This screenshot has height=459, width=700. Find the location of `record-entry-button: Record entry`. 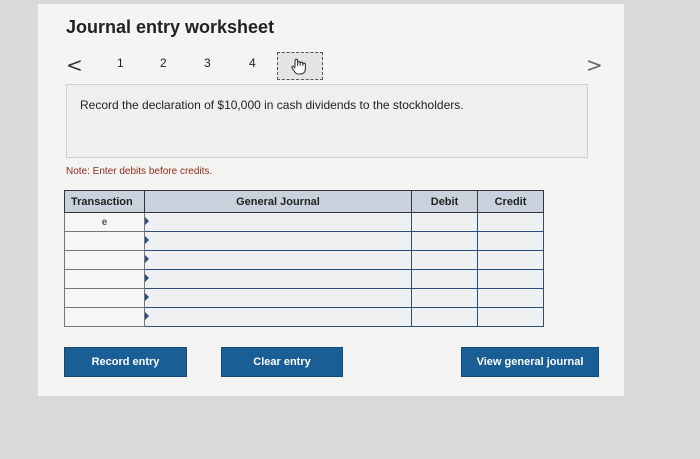

record-entry-button: Record entry is located at coordinates (125, 362).